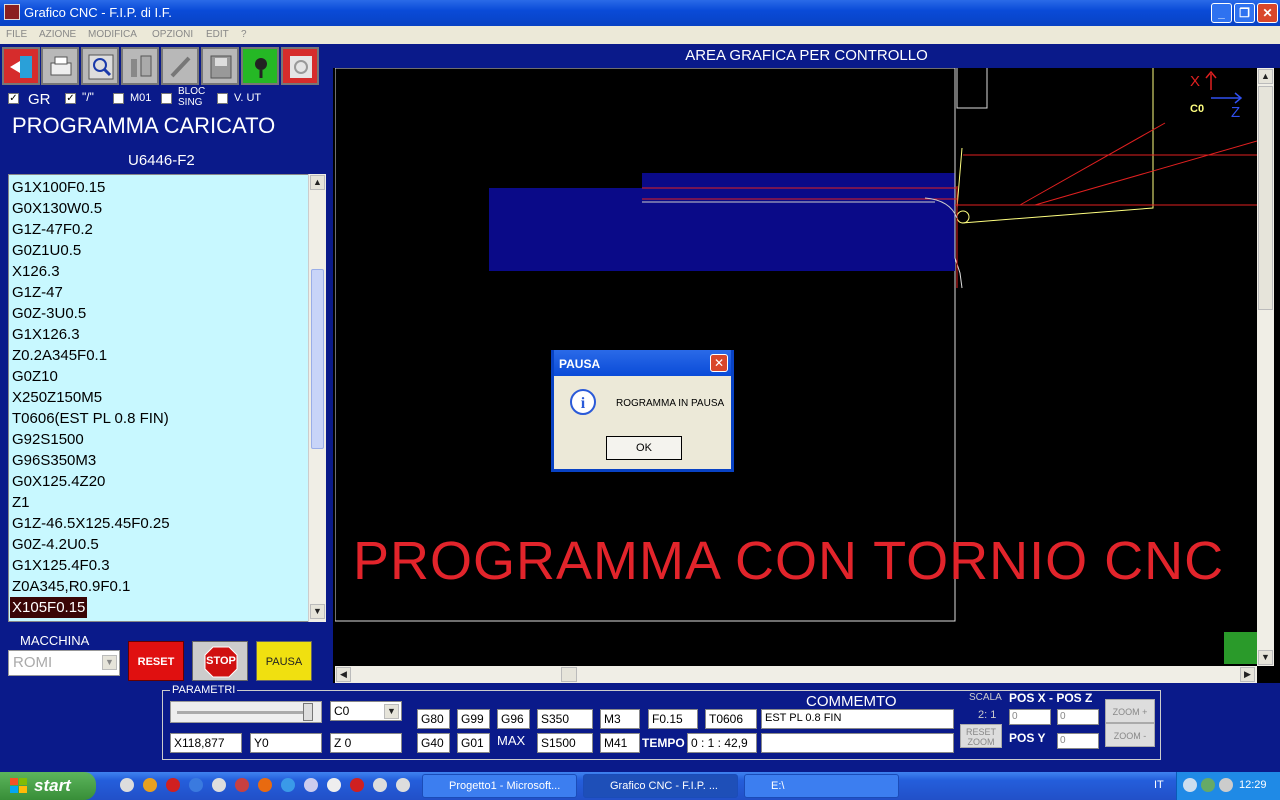 The height and width of the screenshot is (800, 1280). I want to click on menu-azione: AZIONE, so click(57, 34).